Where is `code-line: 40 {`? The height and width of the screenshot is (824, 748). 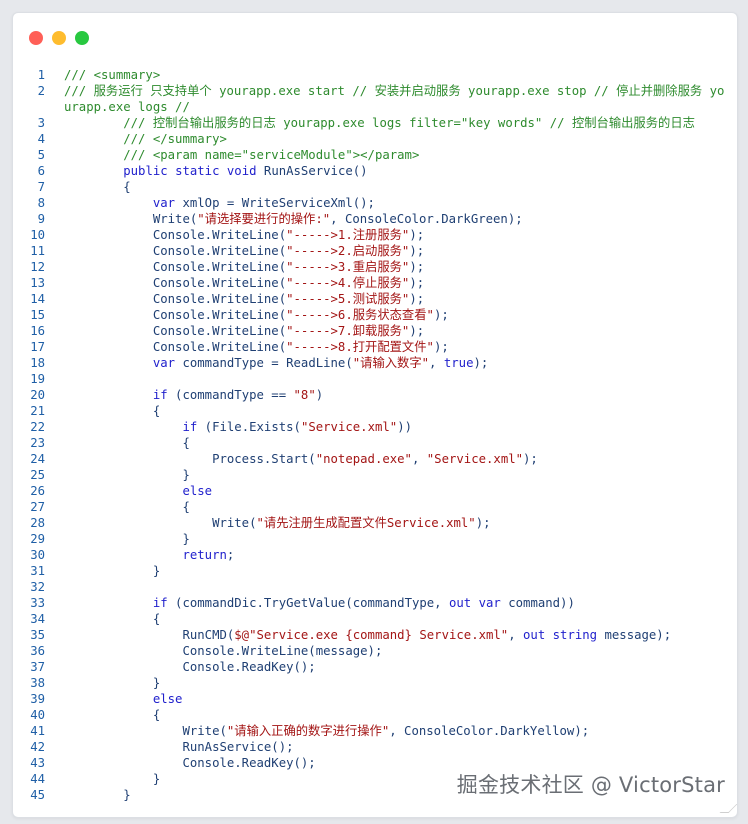 code-line: 40 { is located at coordinates (375, 715).